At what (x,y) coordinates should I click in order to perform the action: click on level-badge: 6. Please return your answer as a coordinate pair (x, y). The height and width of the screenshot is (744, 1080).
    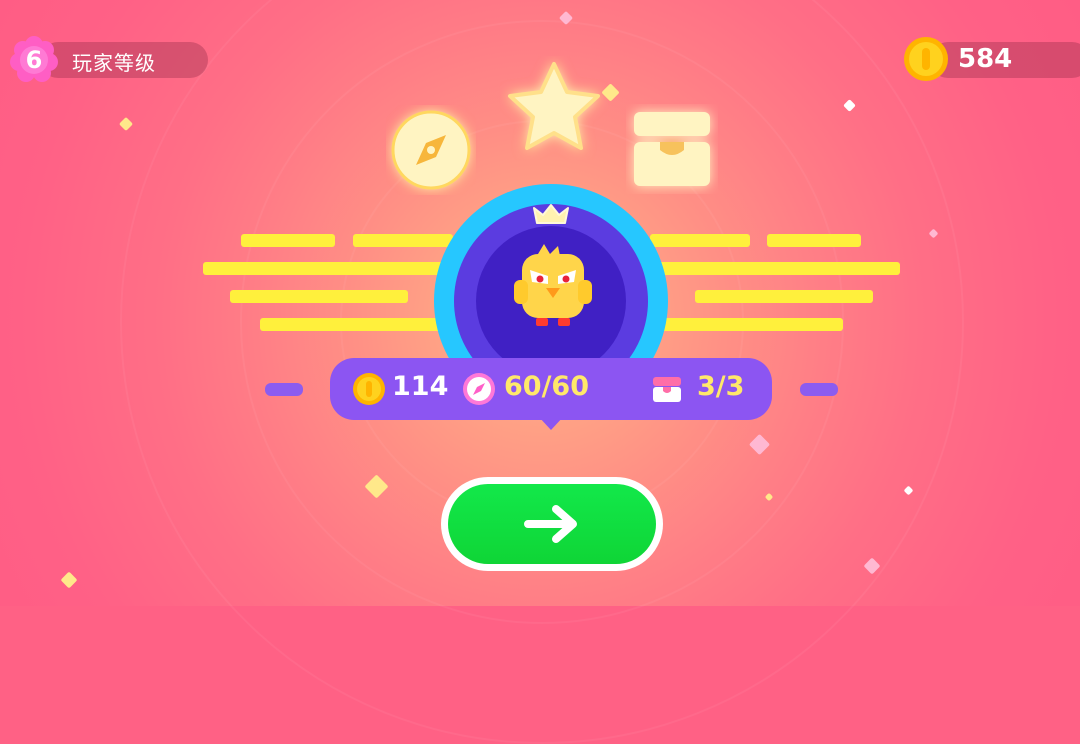
    Looking at the image, I should click on (34, 60).